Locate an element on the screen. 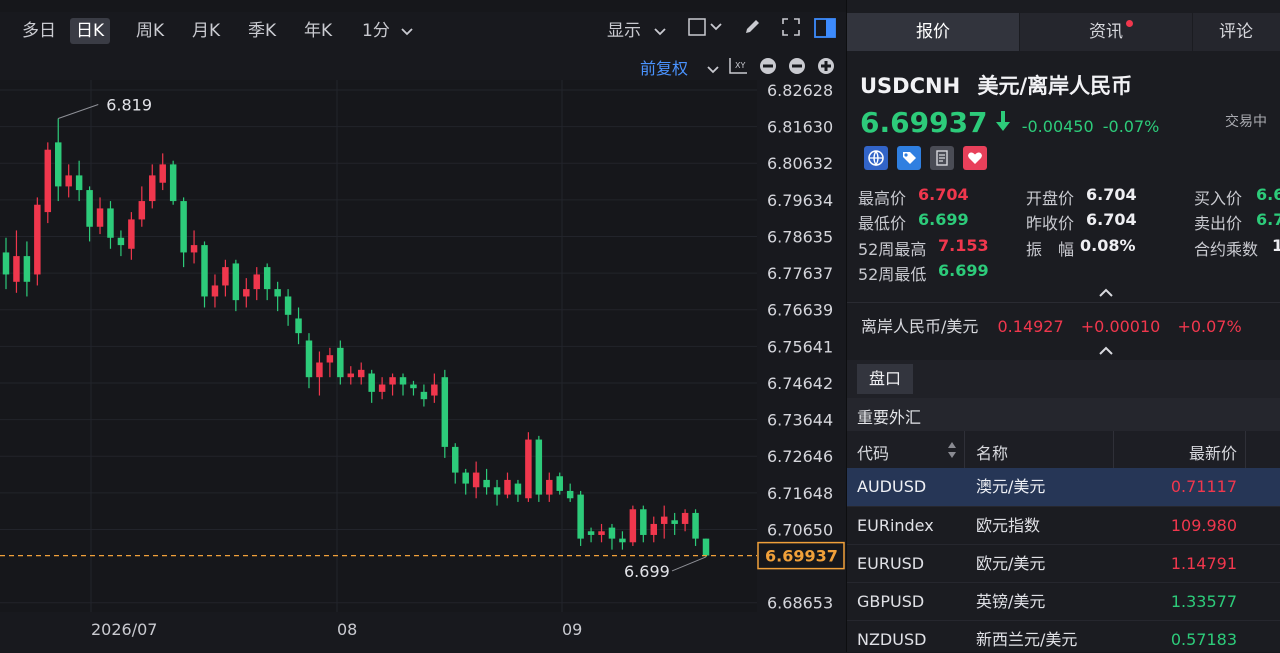  pen-icon is located at coordinates (752, 26).